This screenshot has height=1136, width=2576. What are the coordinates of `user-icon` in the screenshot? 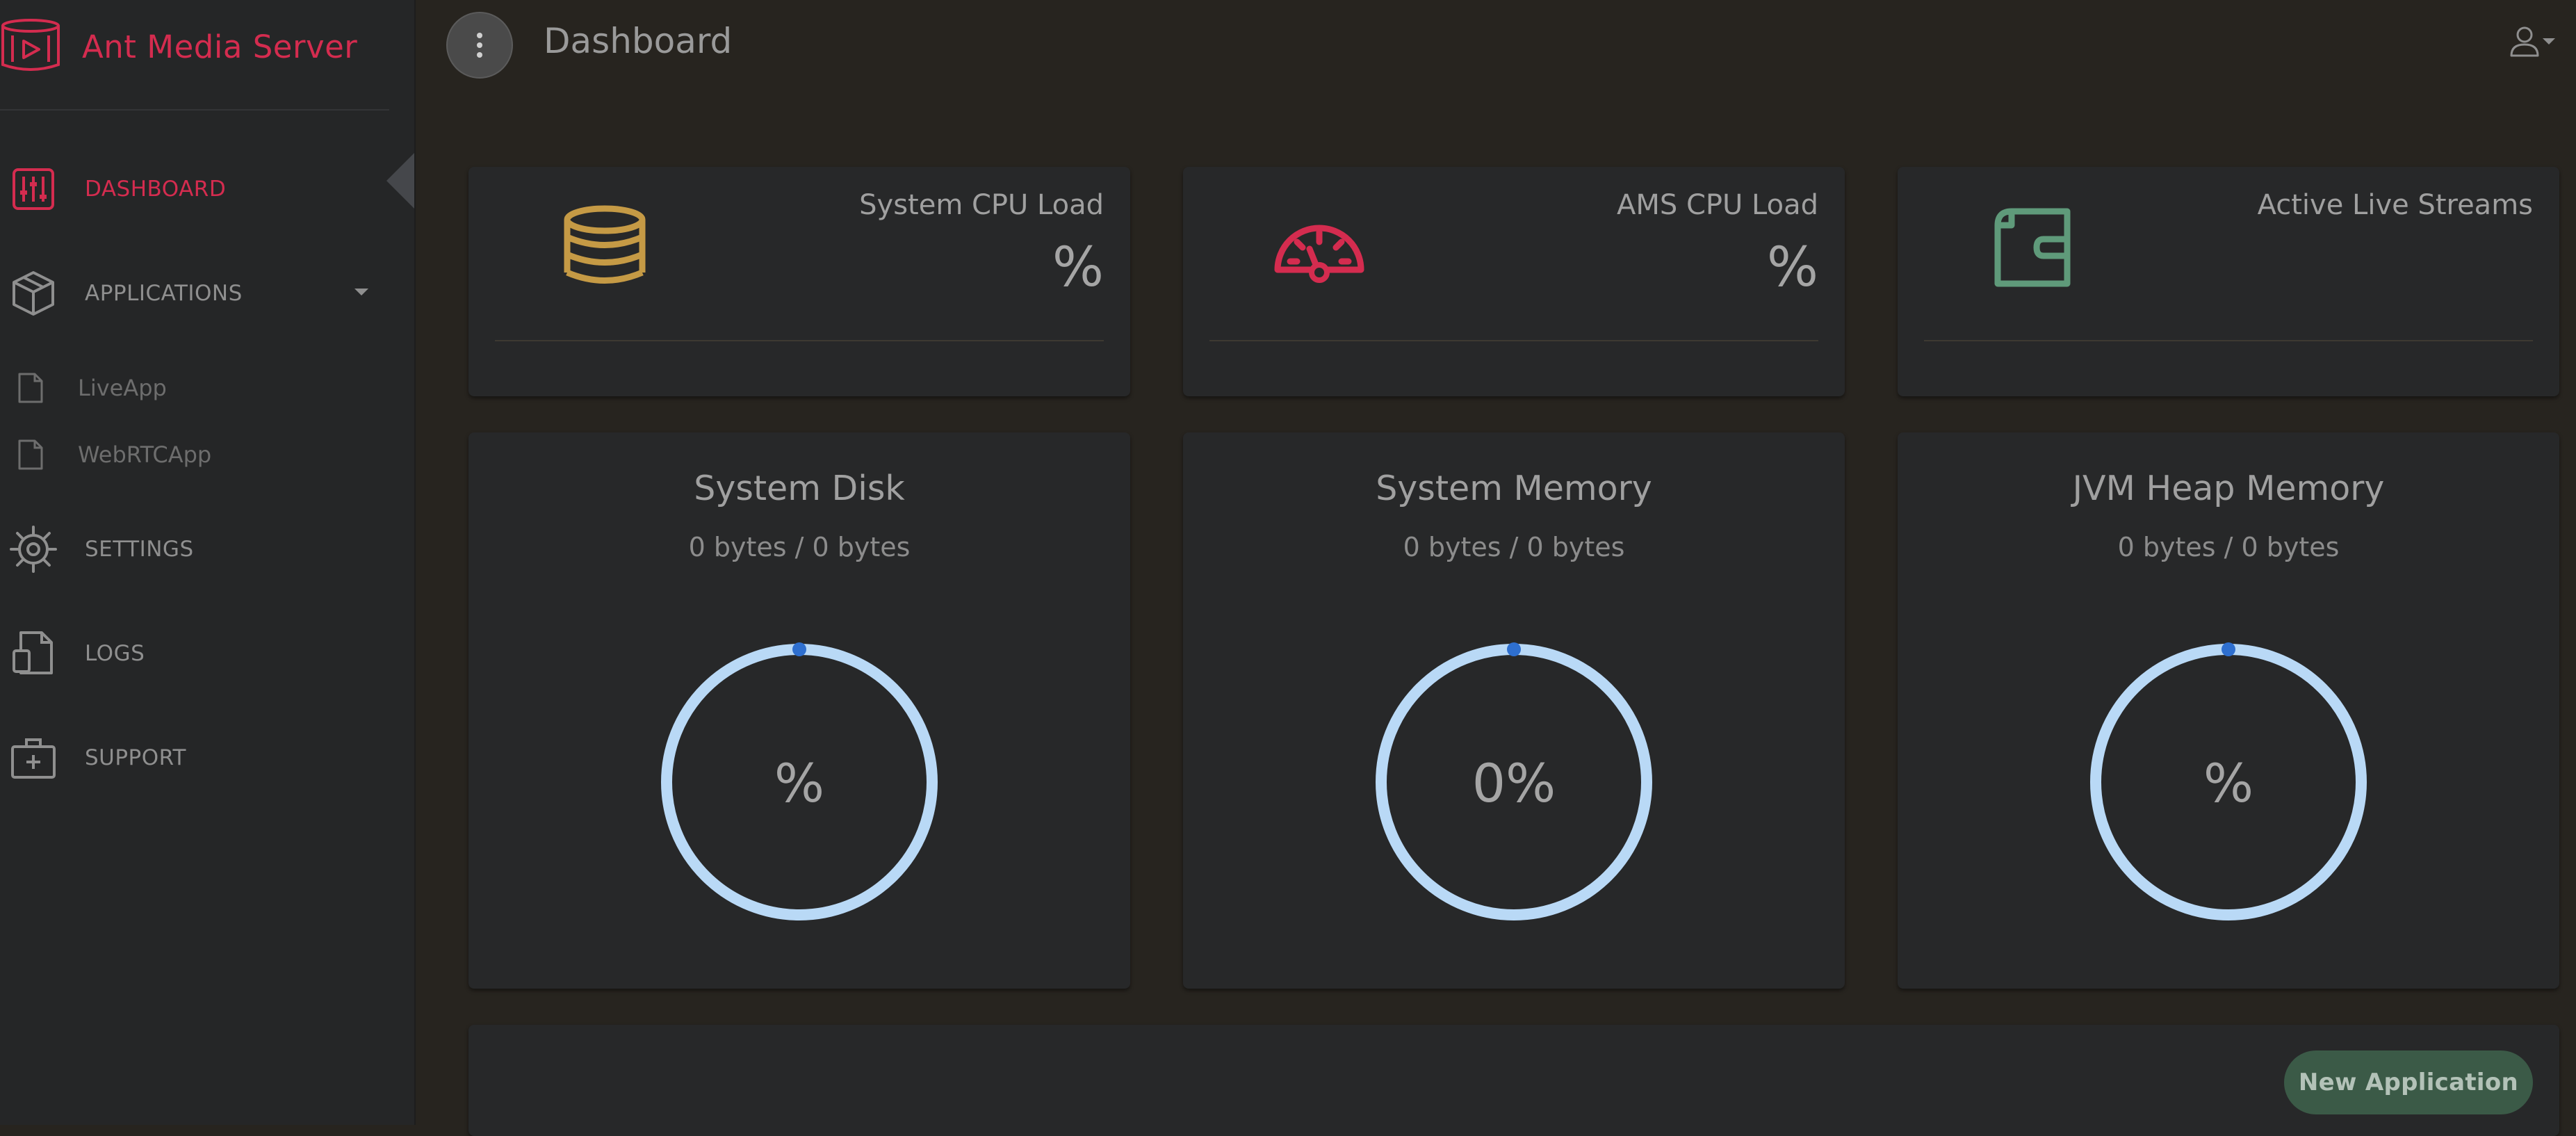 It's located at (2524, 41).